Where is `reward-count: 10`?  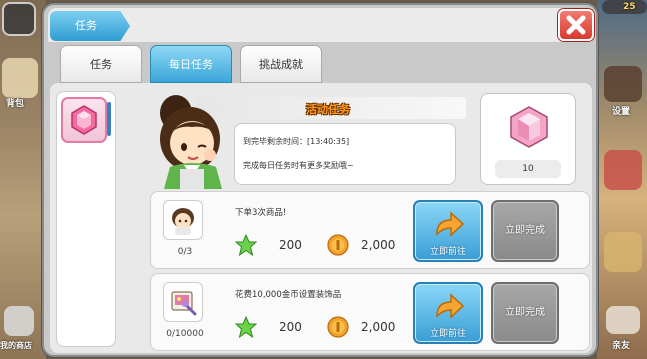
reward-count: 10 is located at coordinates (528, 169).